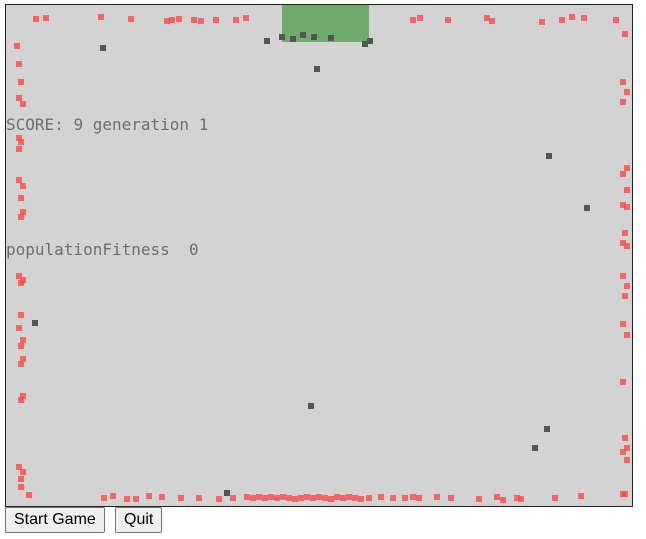 The width and height of the screenshot is (646, 539). What do you see at coordinates (78, 124) in the screenshot?
I see `score-value: 9` at bounding box center [78, 124].